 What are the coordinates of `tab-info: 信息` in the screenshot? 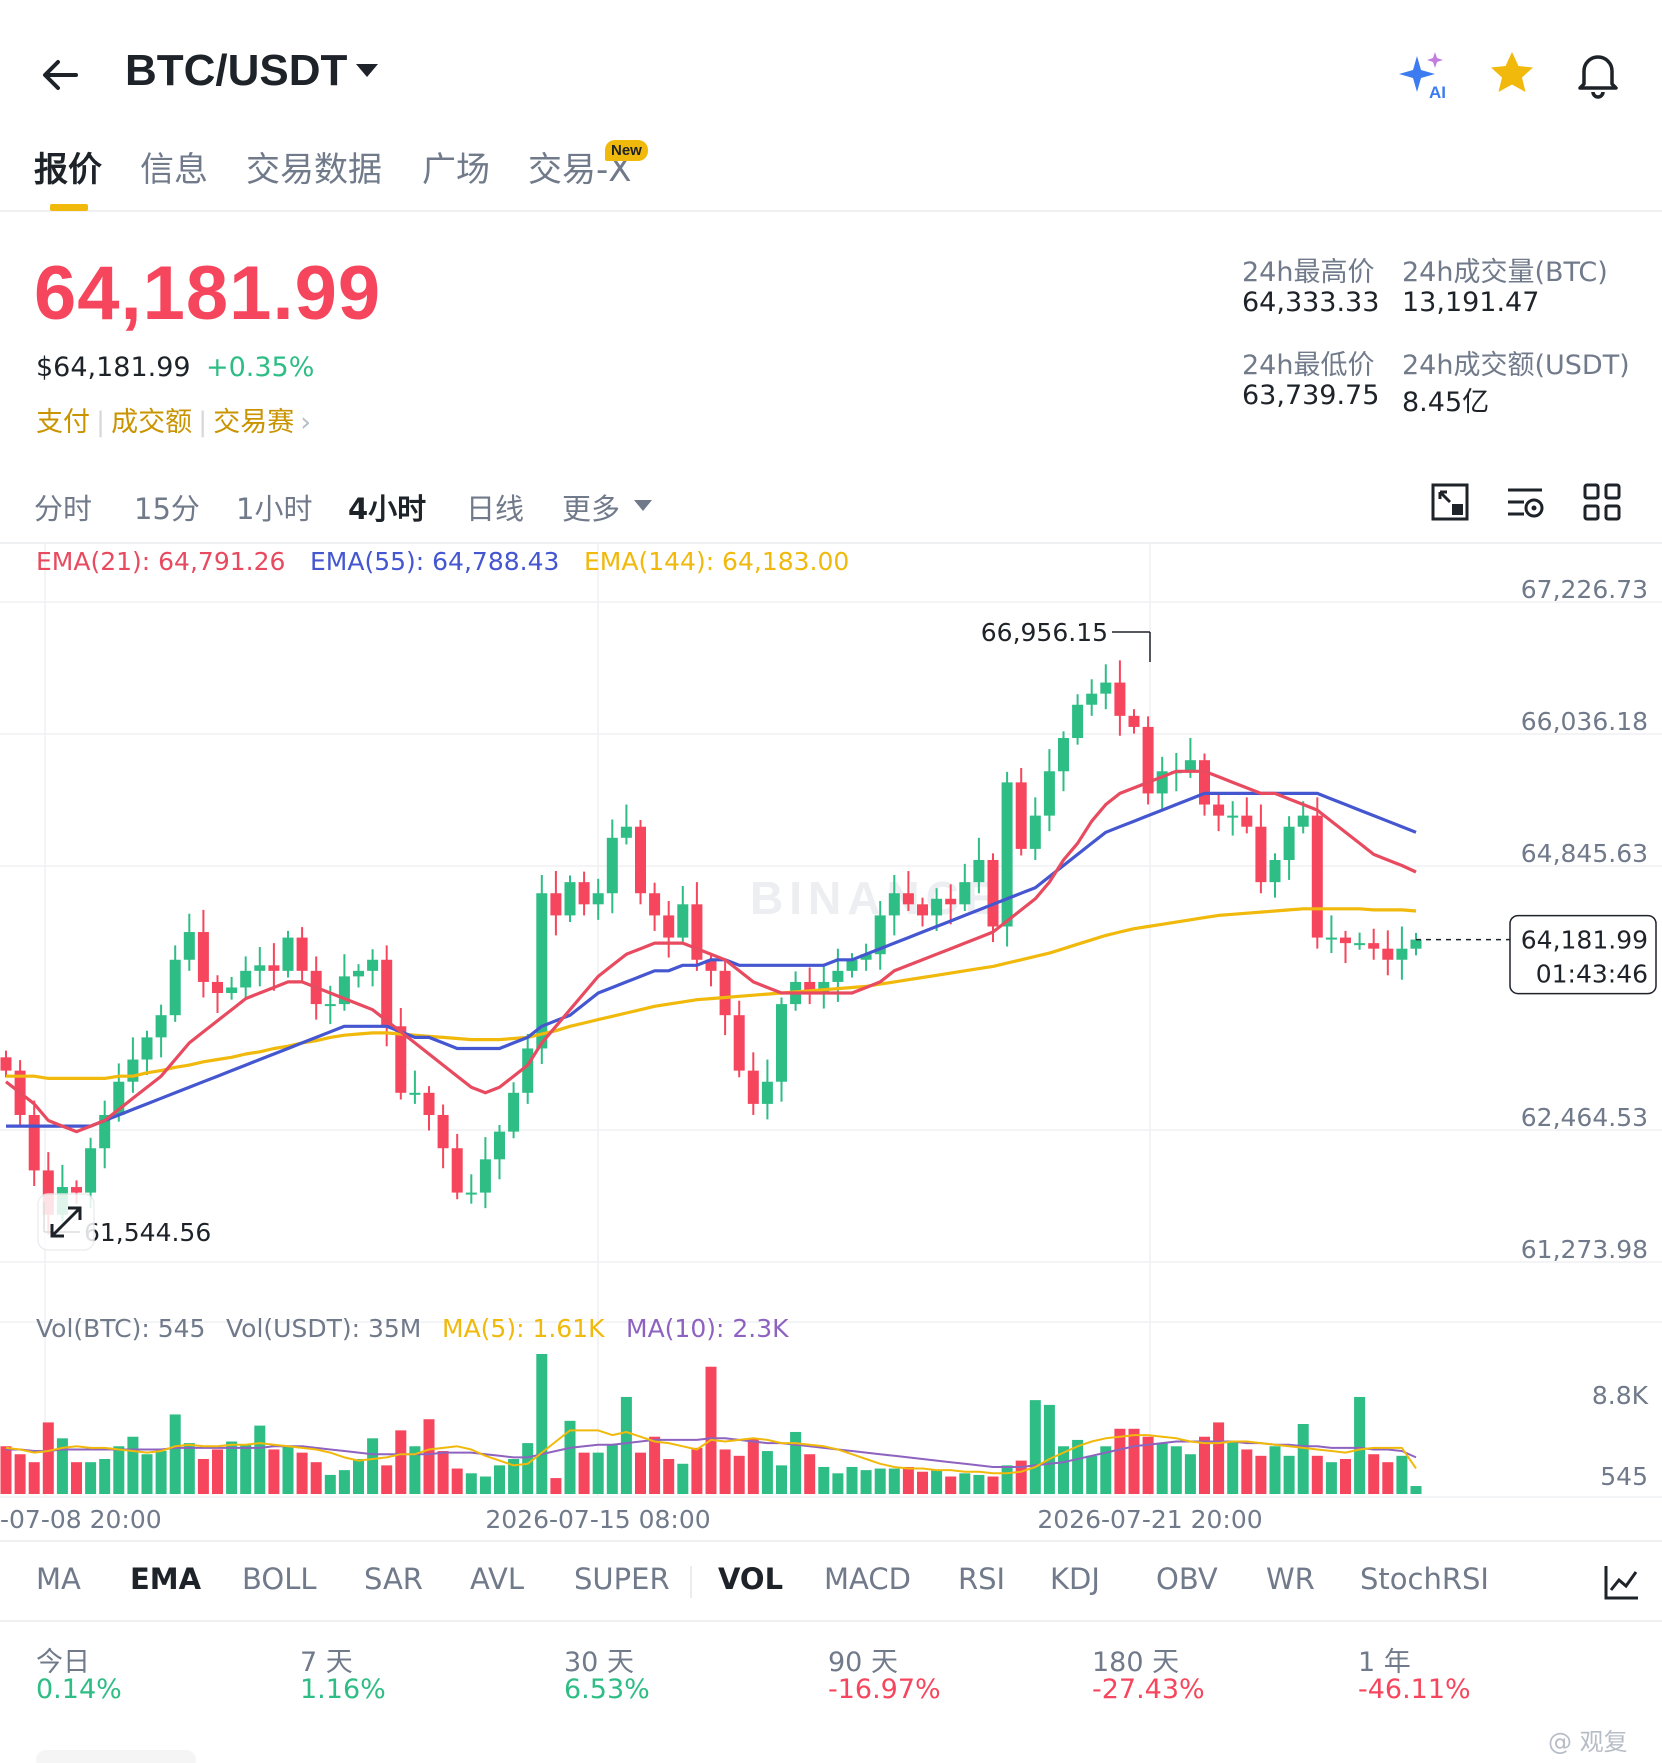 It's located at (174, 166).